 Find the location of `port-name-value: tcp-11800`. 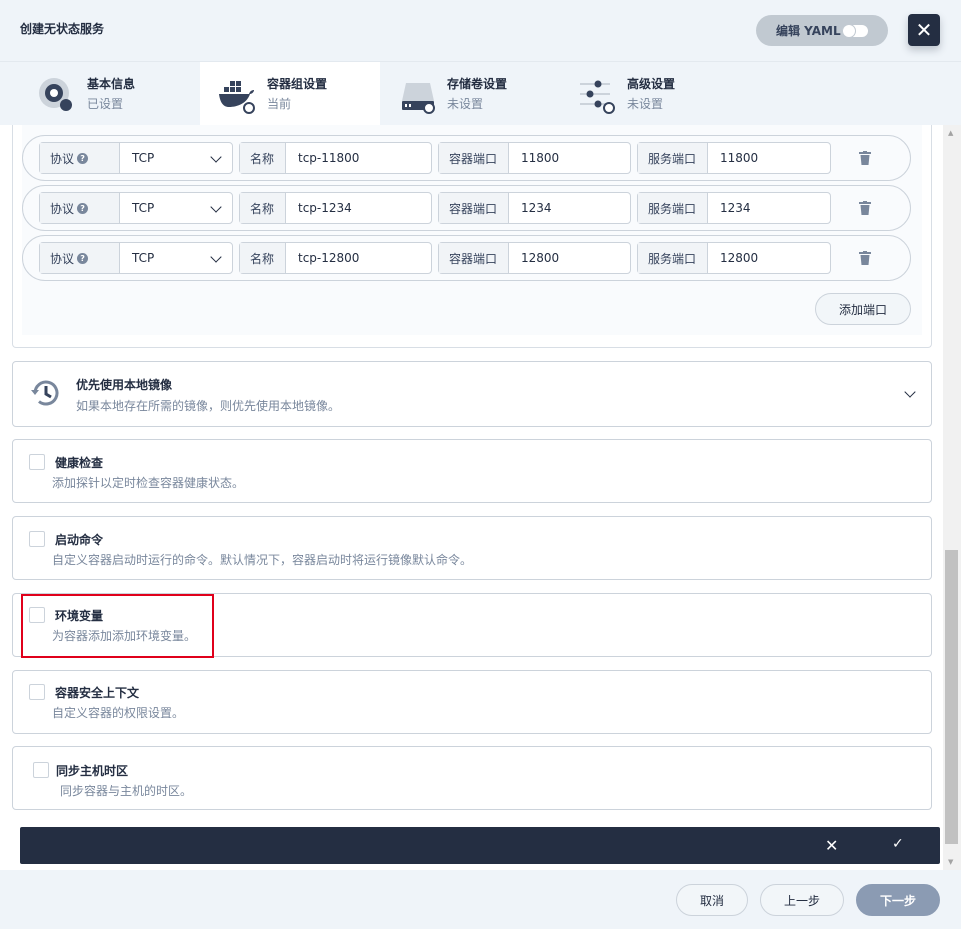

port-name-value: tcp-11800 is located at coordinates (329, 158).